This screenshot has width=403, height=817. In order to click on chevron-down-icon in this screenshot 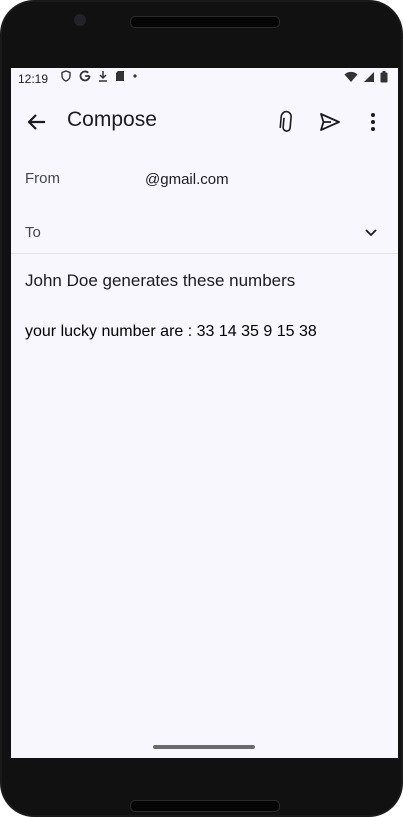, I will do `click(371, 232)`.